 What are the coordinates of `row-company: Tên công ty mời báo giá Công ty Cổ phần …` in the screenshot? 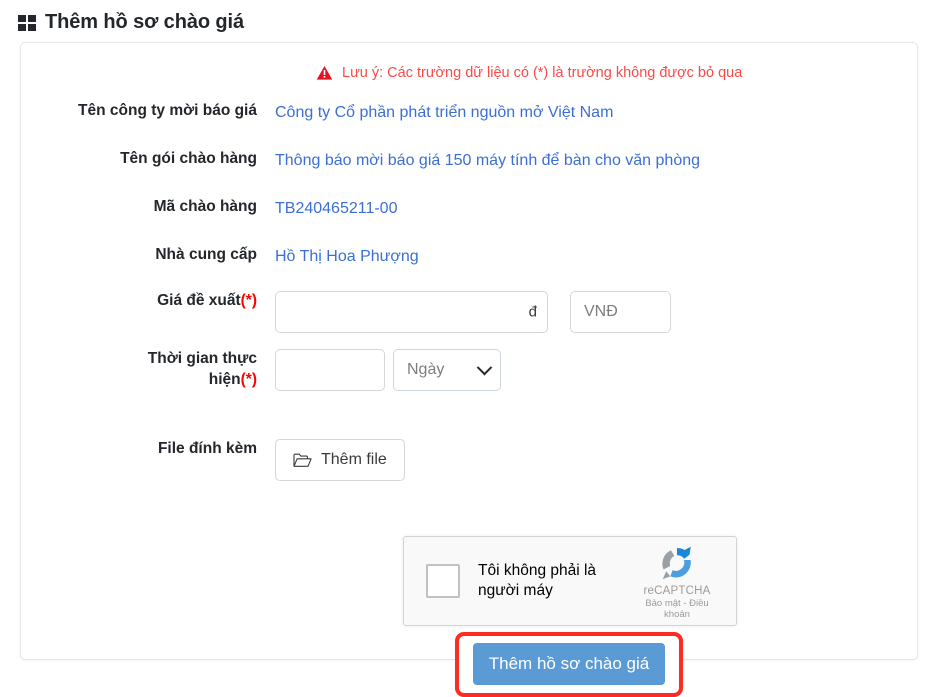 It's located at (469, 112).